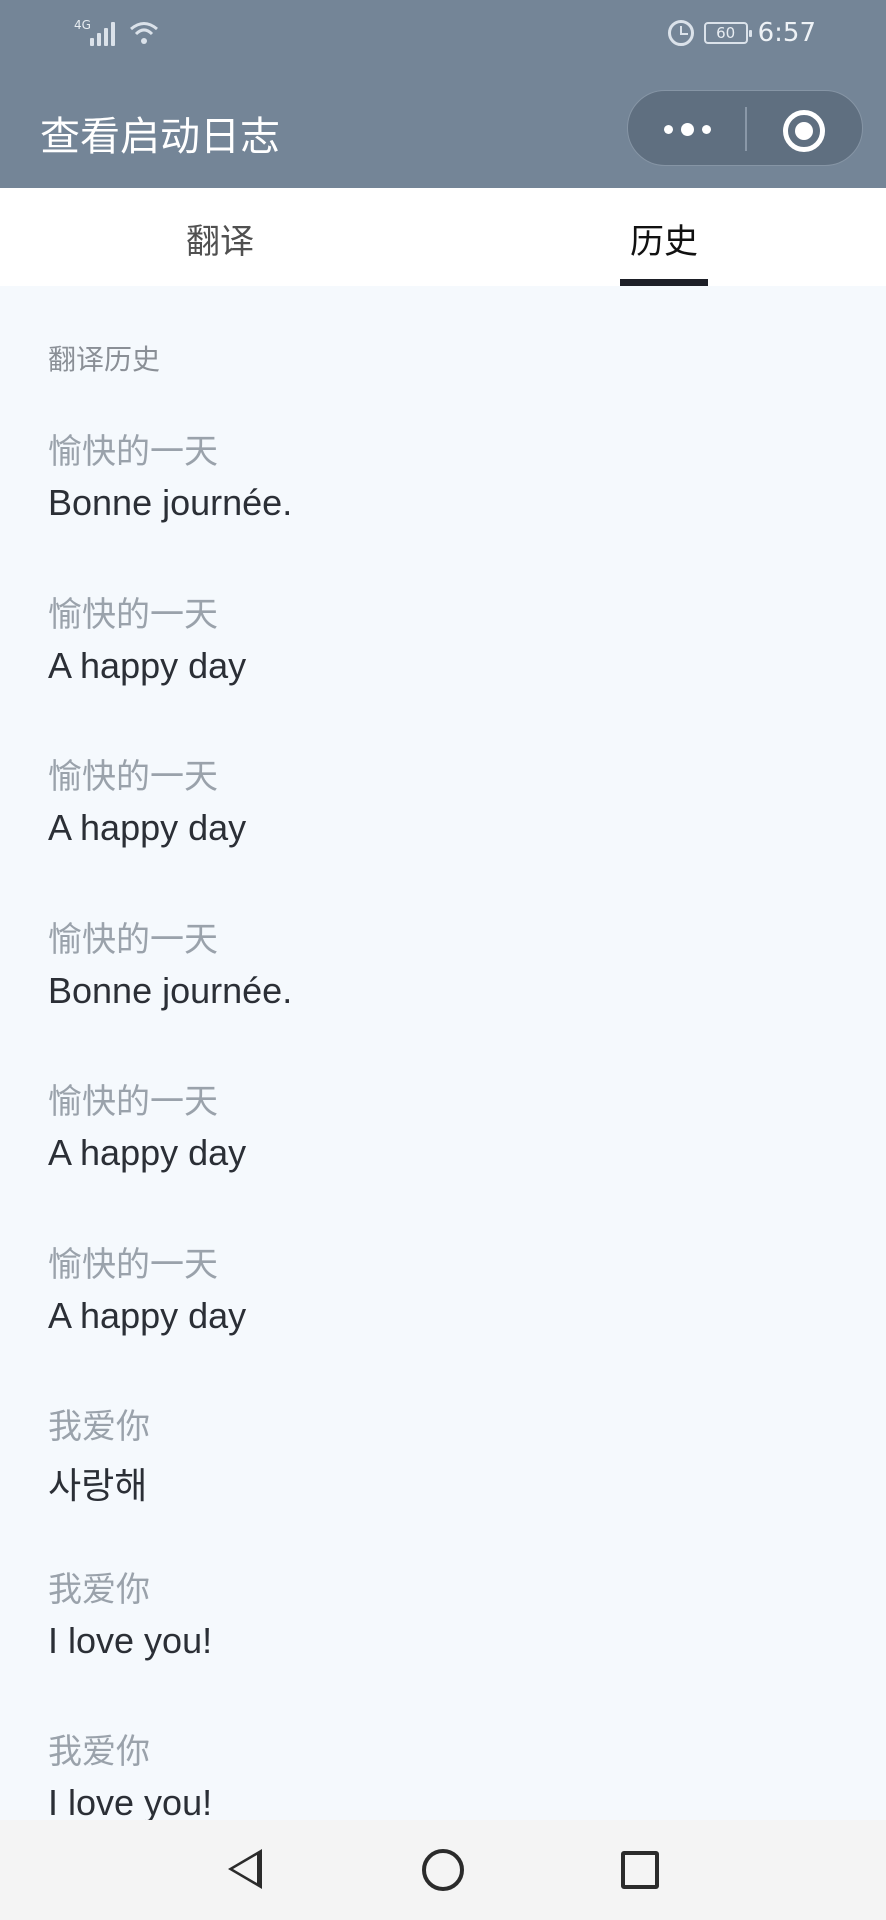  Describe the element at coordinates (443, 35) in the screenshot. I see `status-bar: 4G 60 6:57` at that location.